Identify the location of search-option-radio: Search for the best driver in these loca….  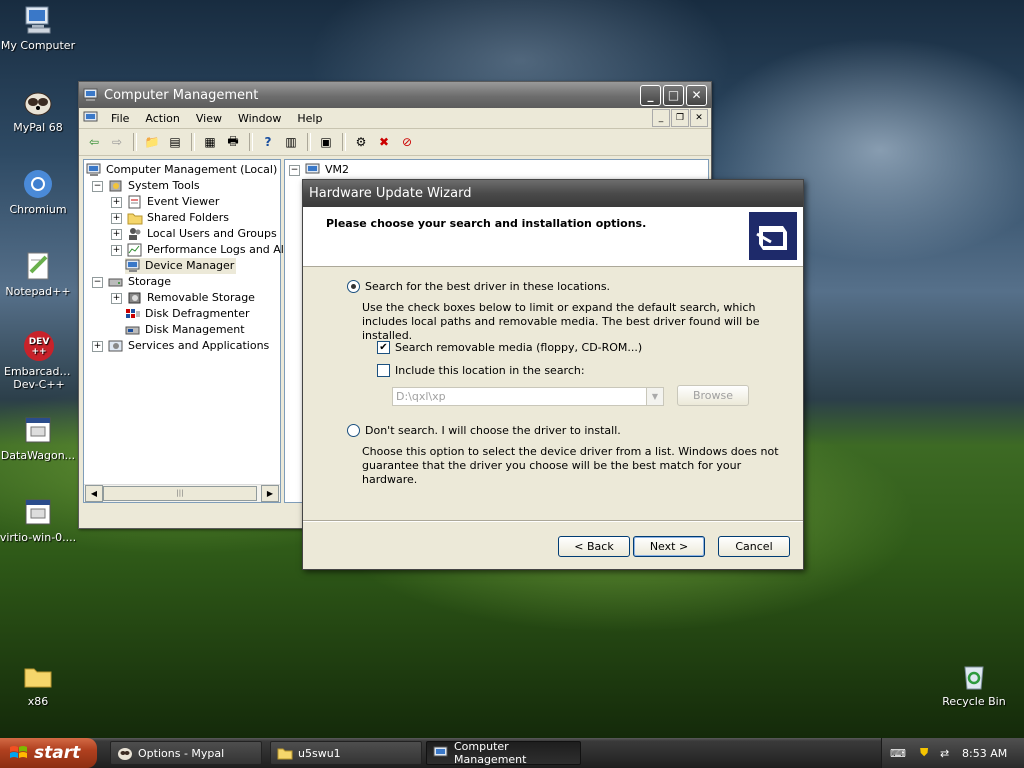
(478, 286).